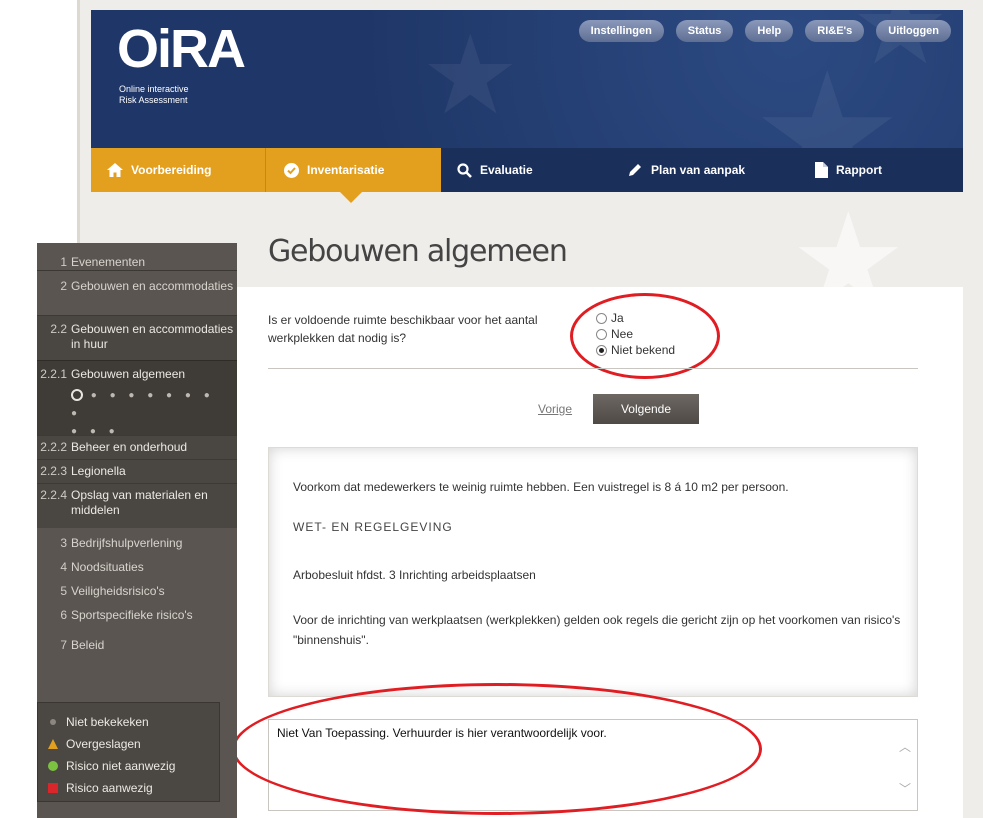 This screenshot has height=818, width=983. Describe the element at coordinates (178, 170) in the screenshot. I see `tab-voorbereiding: Voorbereiding` at that location.